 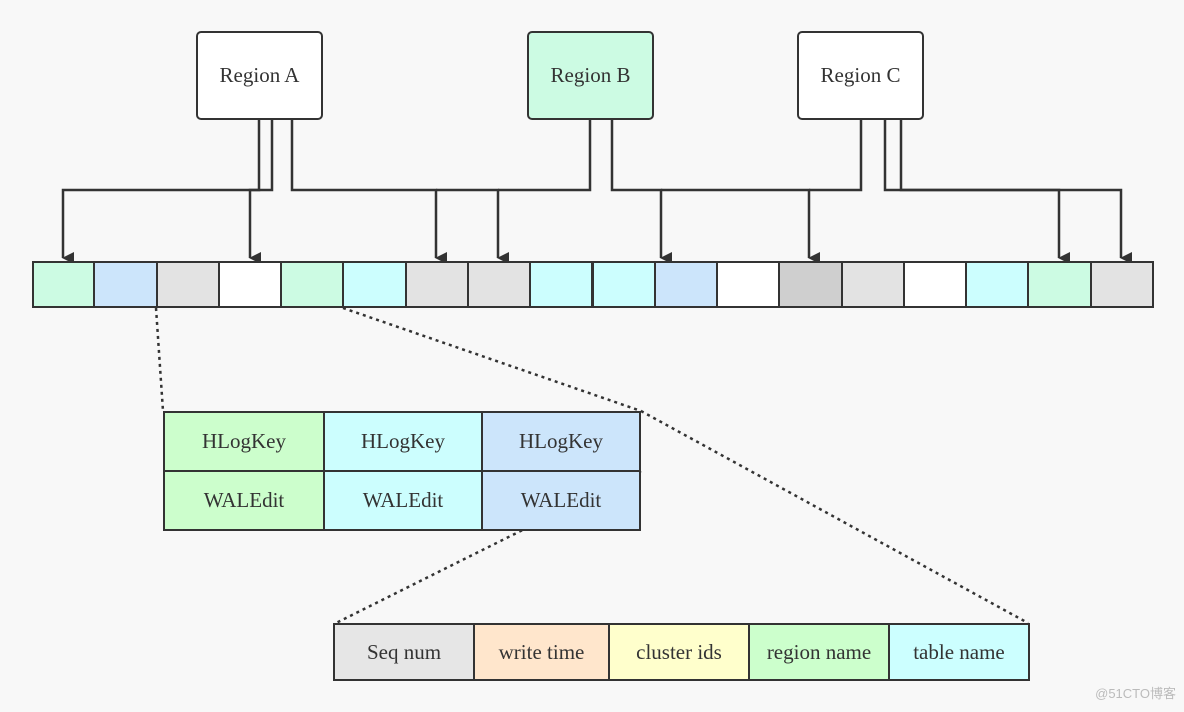 I want to click on field-cluster-ids: cluster ids, so click(x=679, y=652).